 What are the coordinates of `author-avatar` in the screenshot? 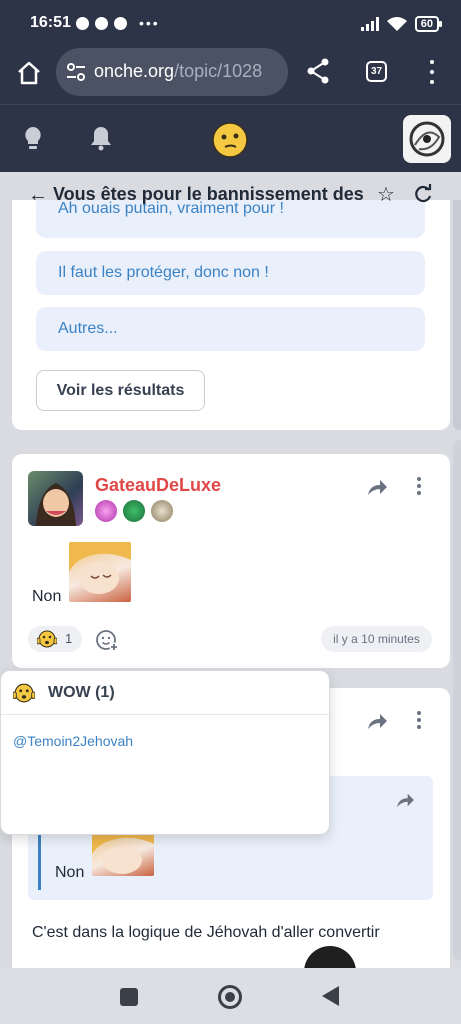 It's located at (55, 498).